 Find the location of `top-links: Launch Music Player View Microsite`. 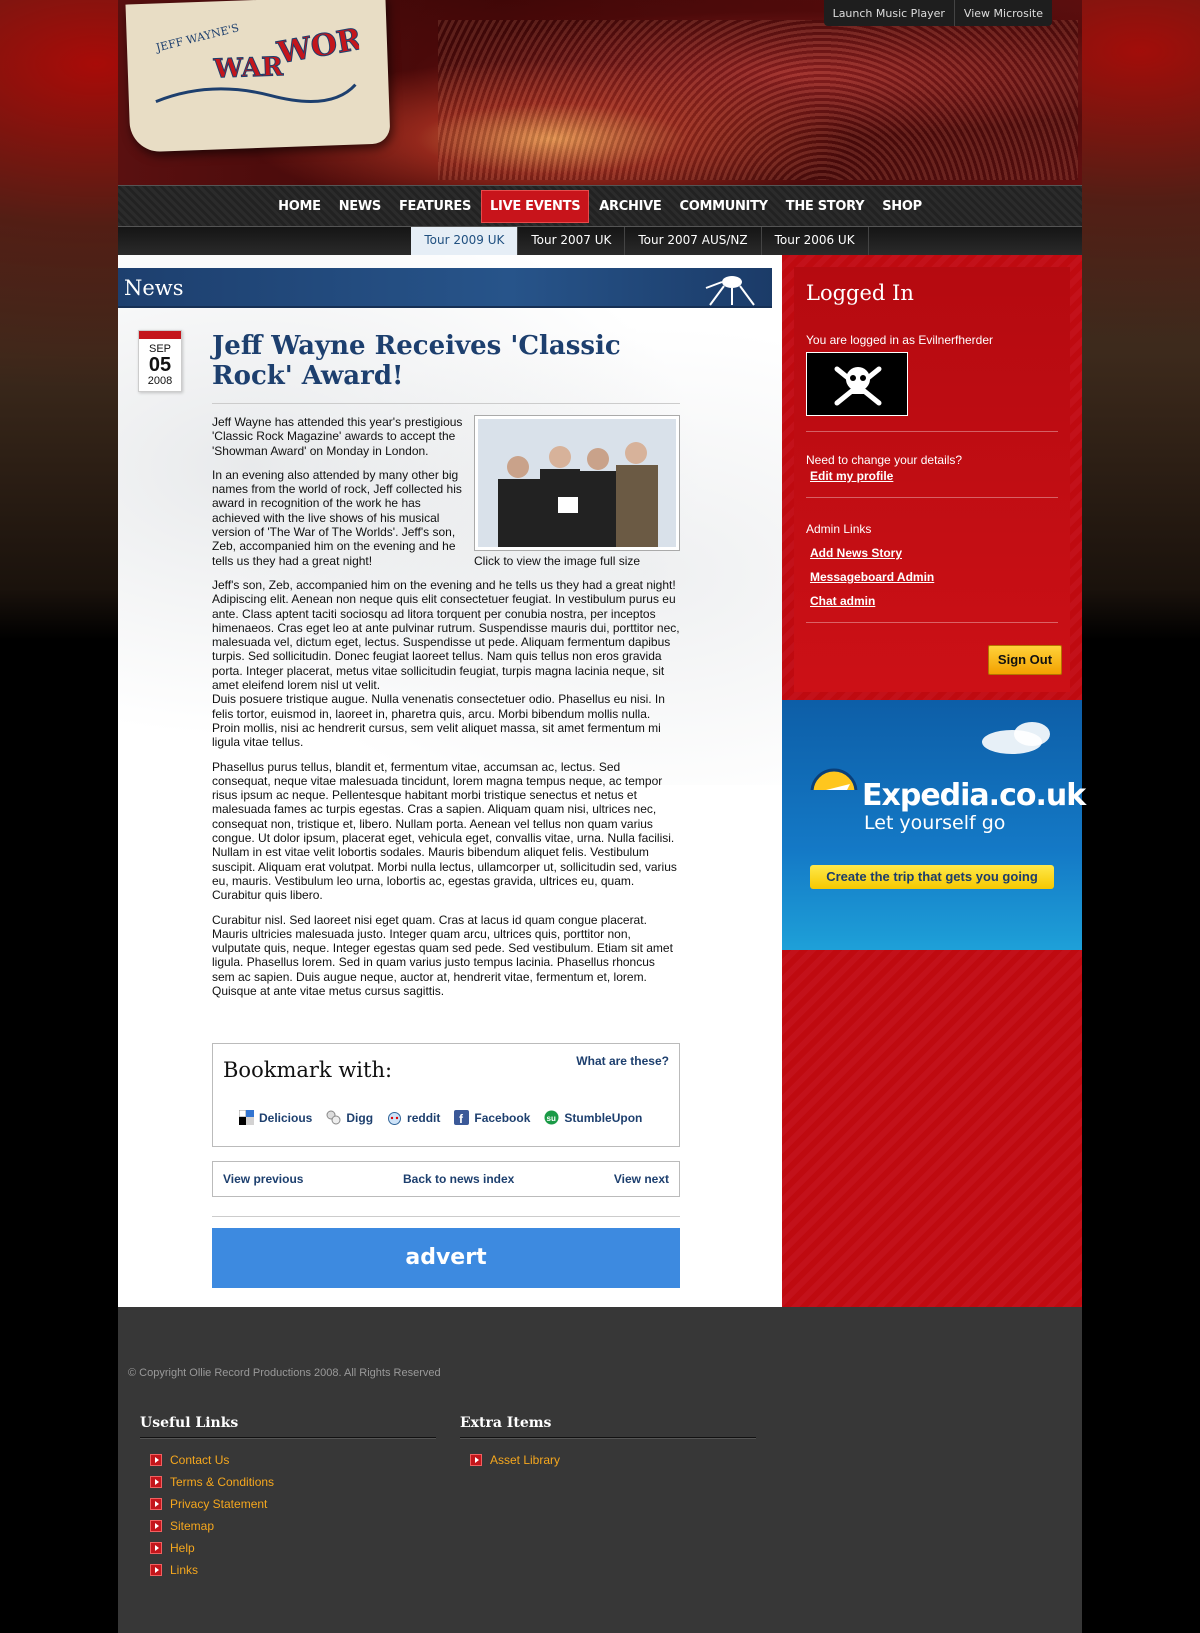

top-links: Launch Music Player View Microsite is located at coordinates (937, 13).